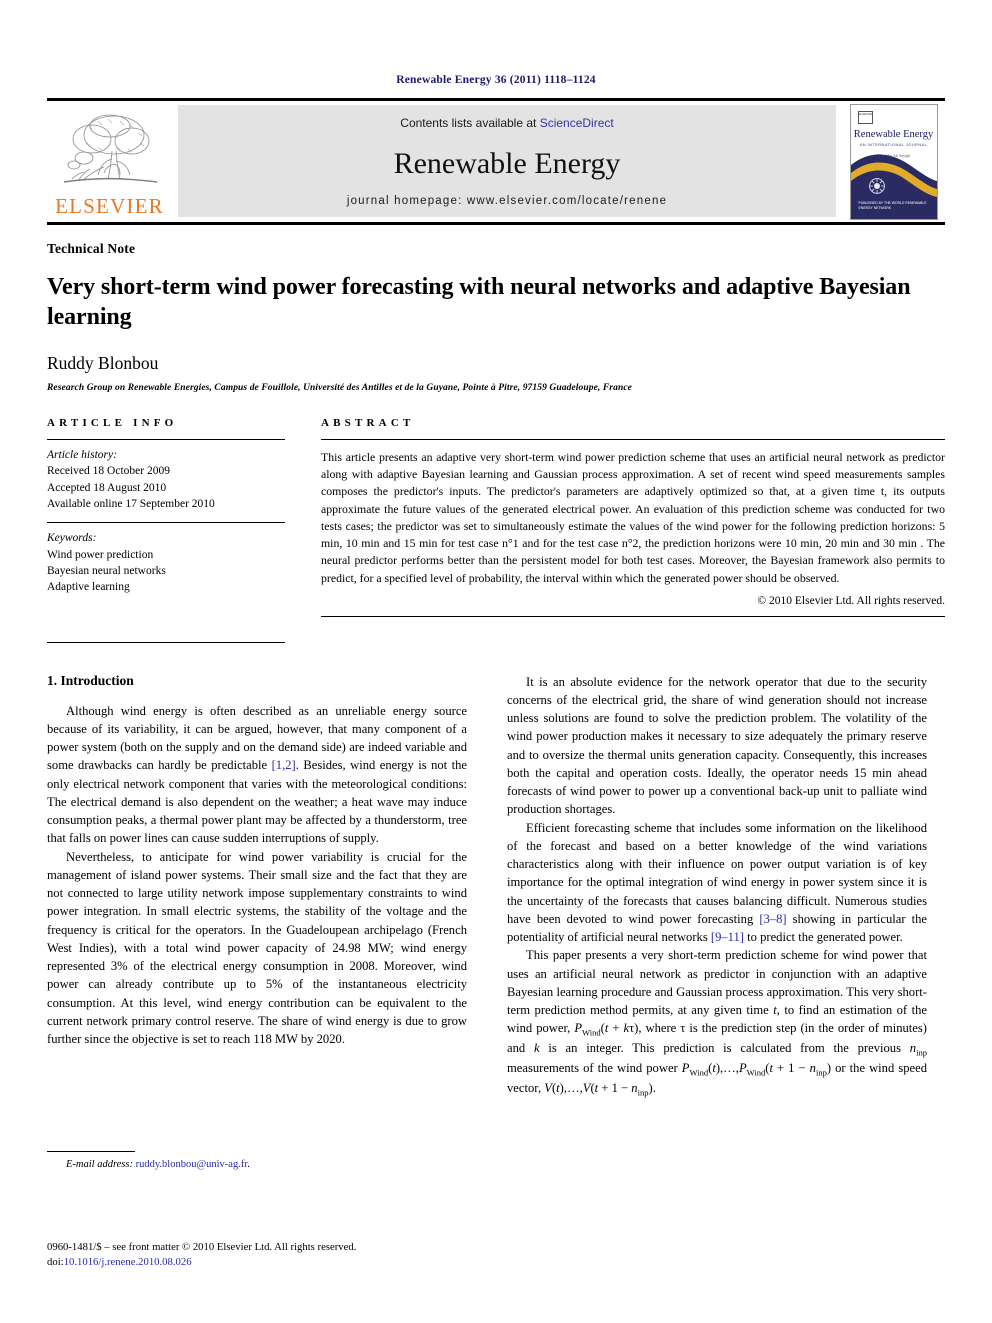 The image size is (992, 1323). What do you see at coordinates (654, 1088) in the screenshot?
I see `paragraph-text-g: .` at bounding box center [654, 1088].